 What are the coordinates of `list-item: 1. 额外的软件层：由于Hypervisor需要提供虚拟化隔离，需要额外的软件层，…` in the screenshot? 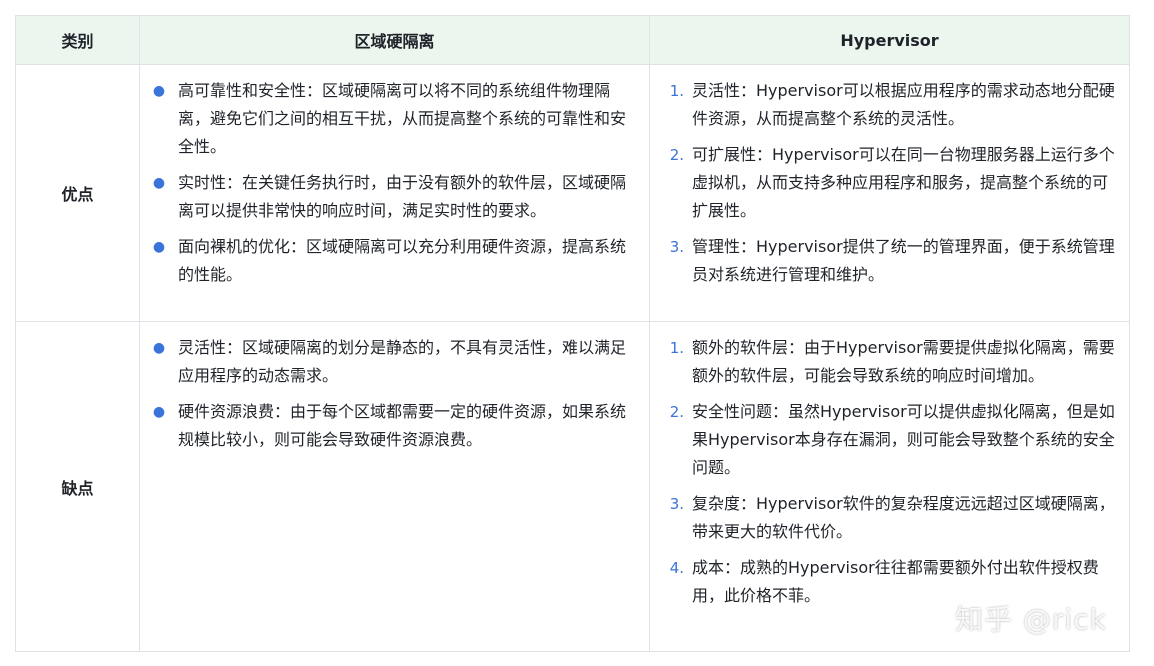 It's located at (889, 362).